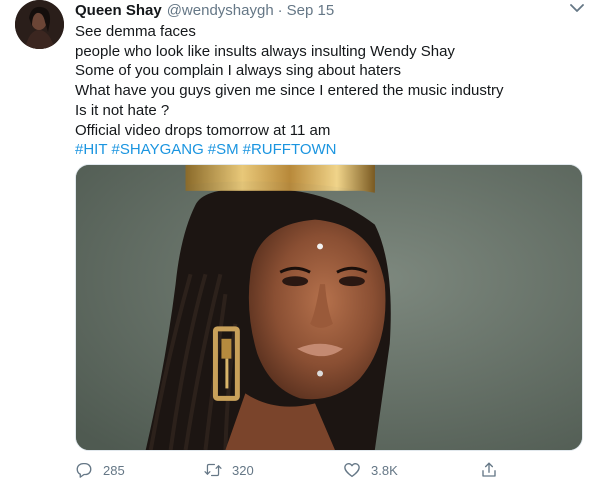  Describe the element at coordinates (100, 470) in the screenshot. I see `reply-button: 285` at that location.